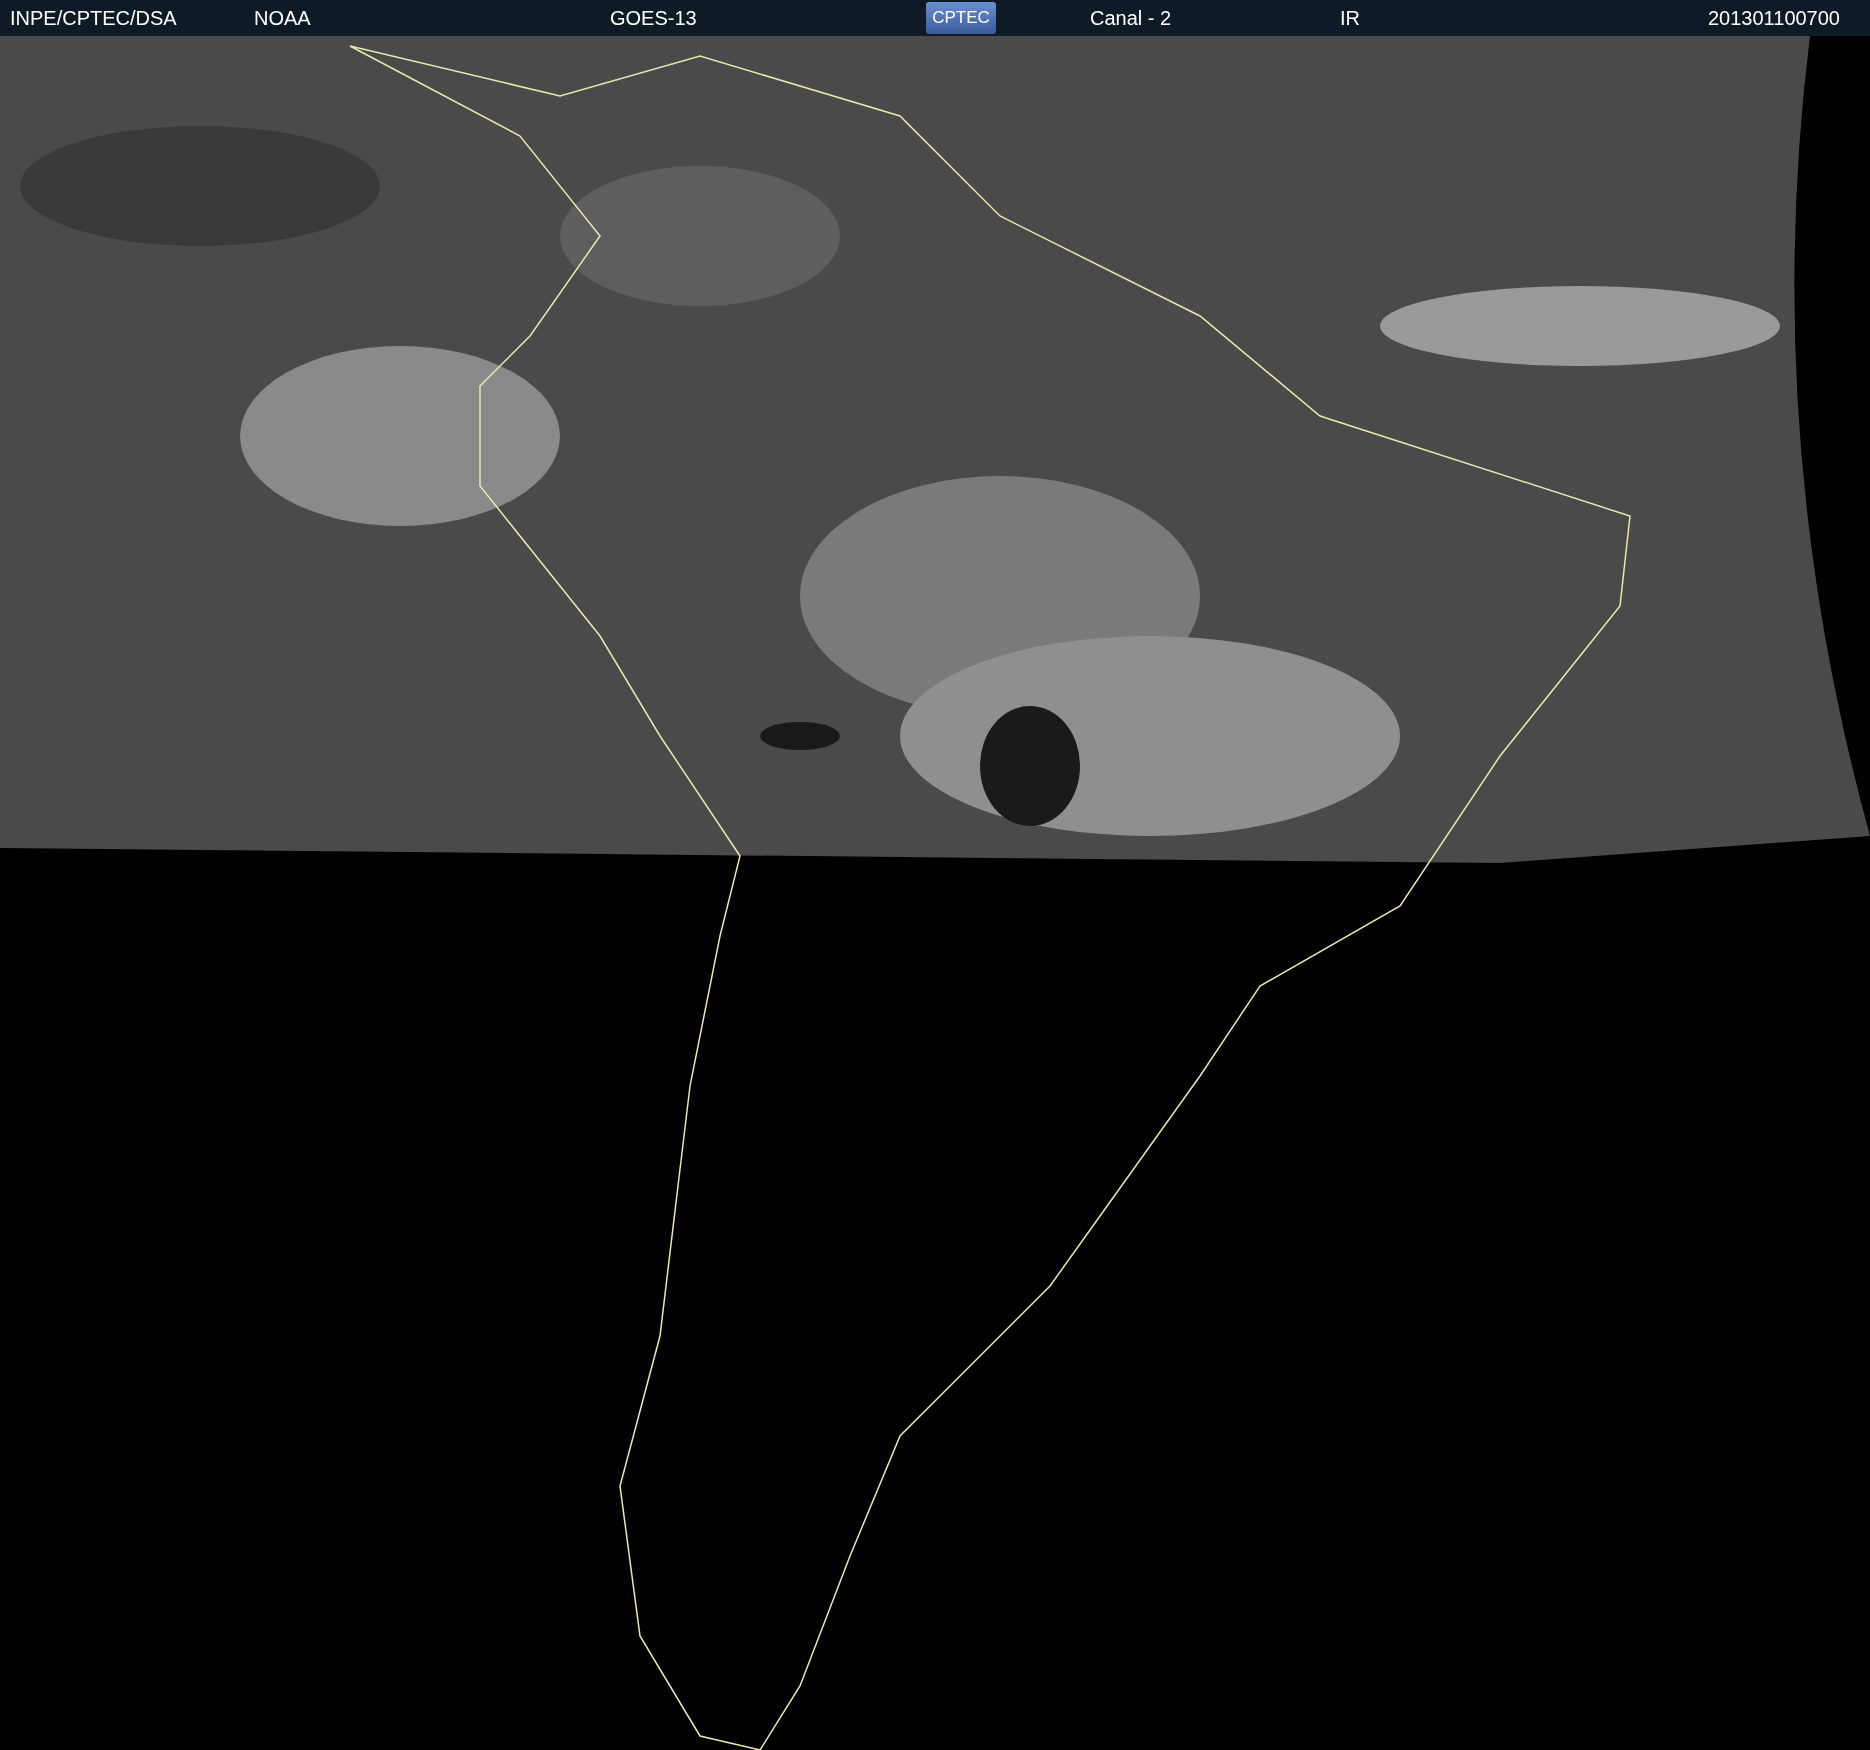 Image resolution: width=1870 pixels, height=1750 pixels. I want to click on band-label: IR, so click(1350, 18).